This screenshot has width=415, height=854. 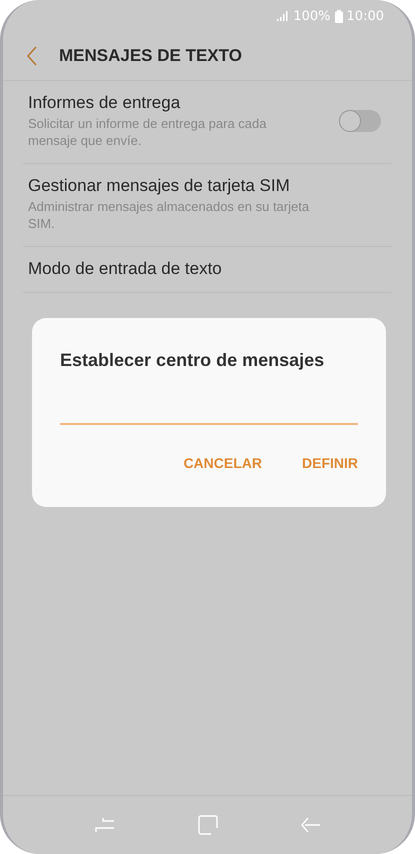 I want to click on settings-item: Gestionar mensajes de tarjeta SIM Administrar mensajes almacenados en su tarjeta SIM., so click(x=207, y=205).